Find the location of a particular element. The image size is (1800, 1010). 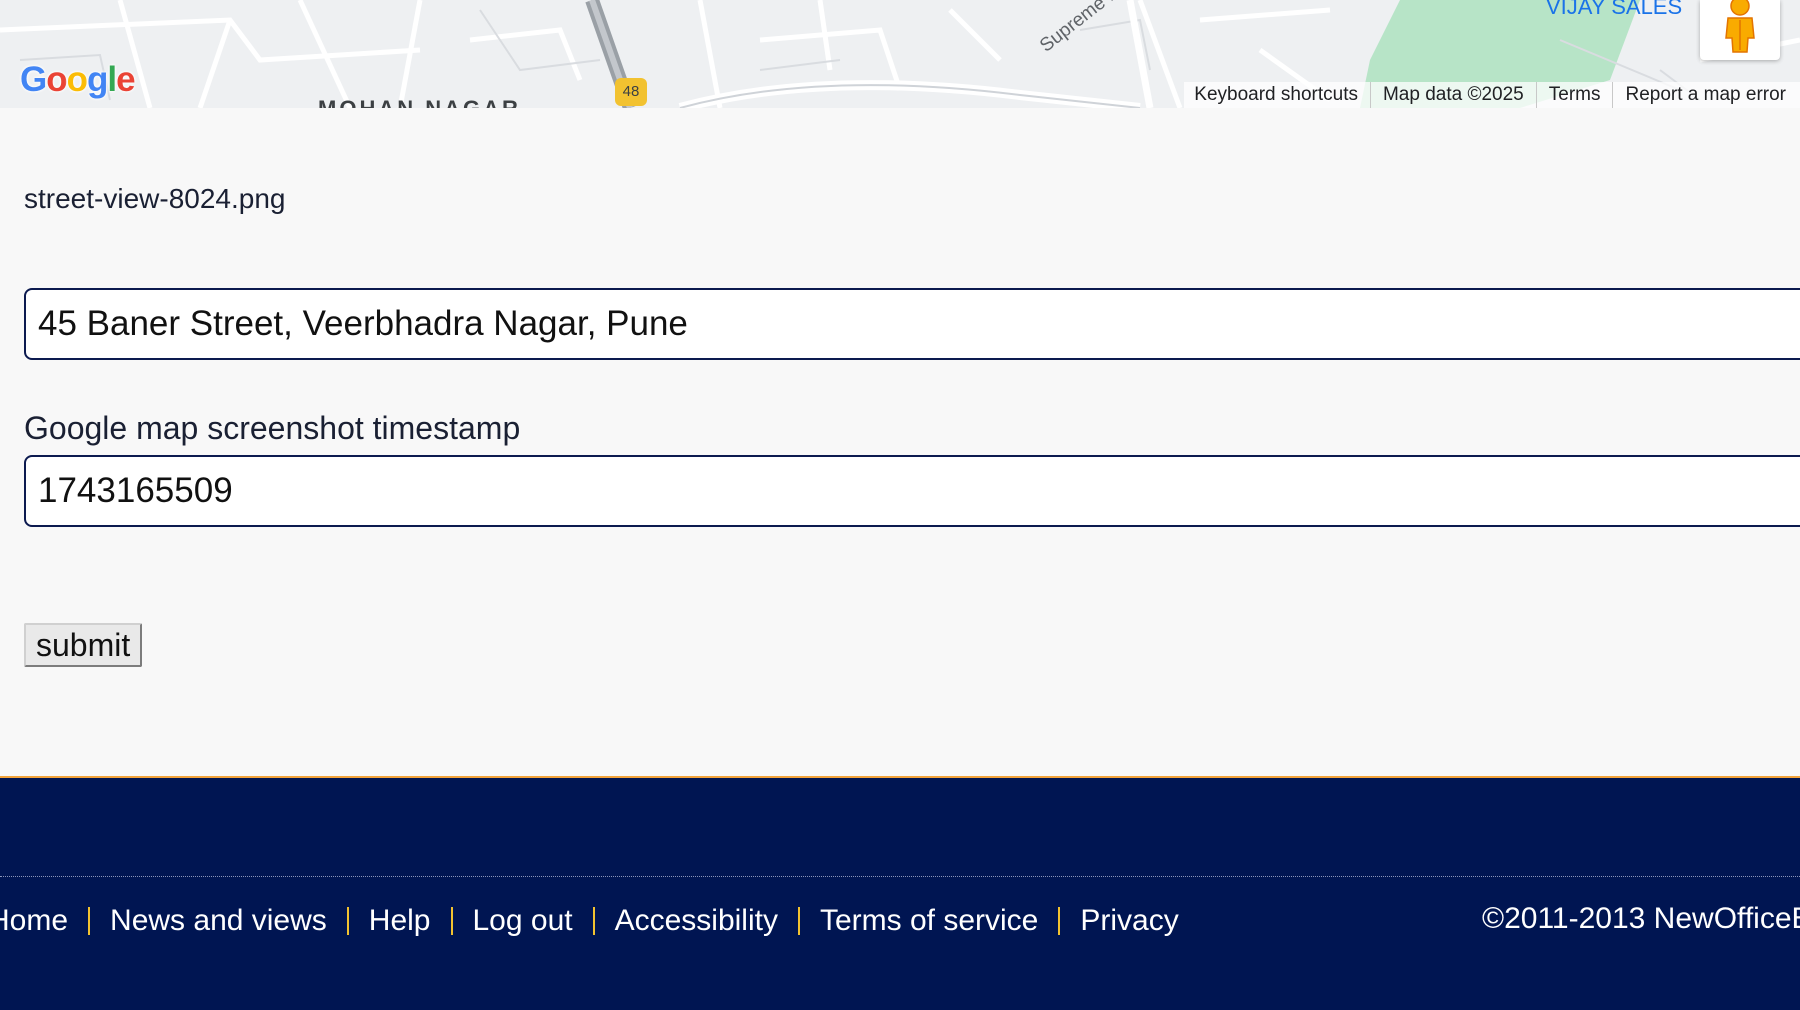

footer-link-privacy: Privacy is located at coordinates (1129, 921).